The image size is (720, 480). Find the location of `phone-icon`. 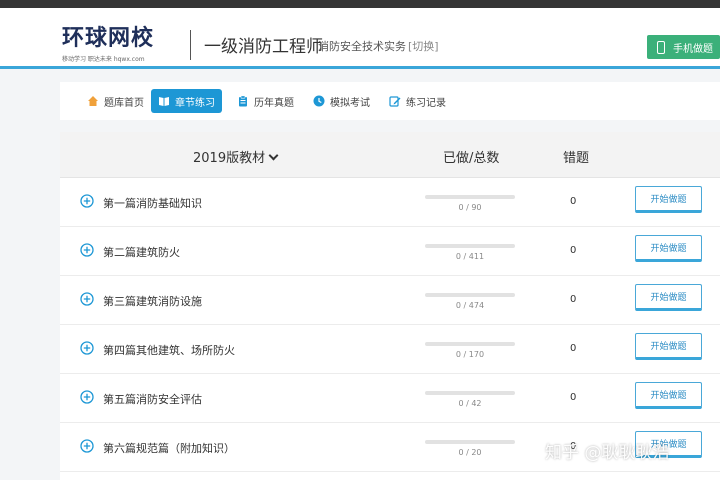

phone-icon is located at coordinates (661, 47).